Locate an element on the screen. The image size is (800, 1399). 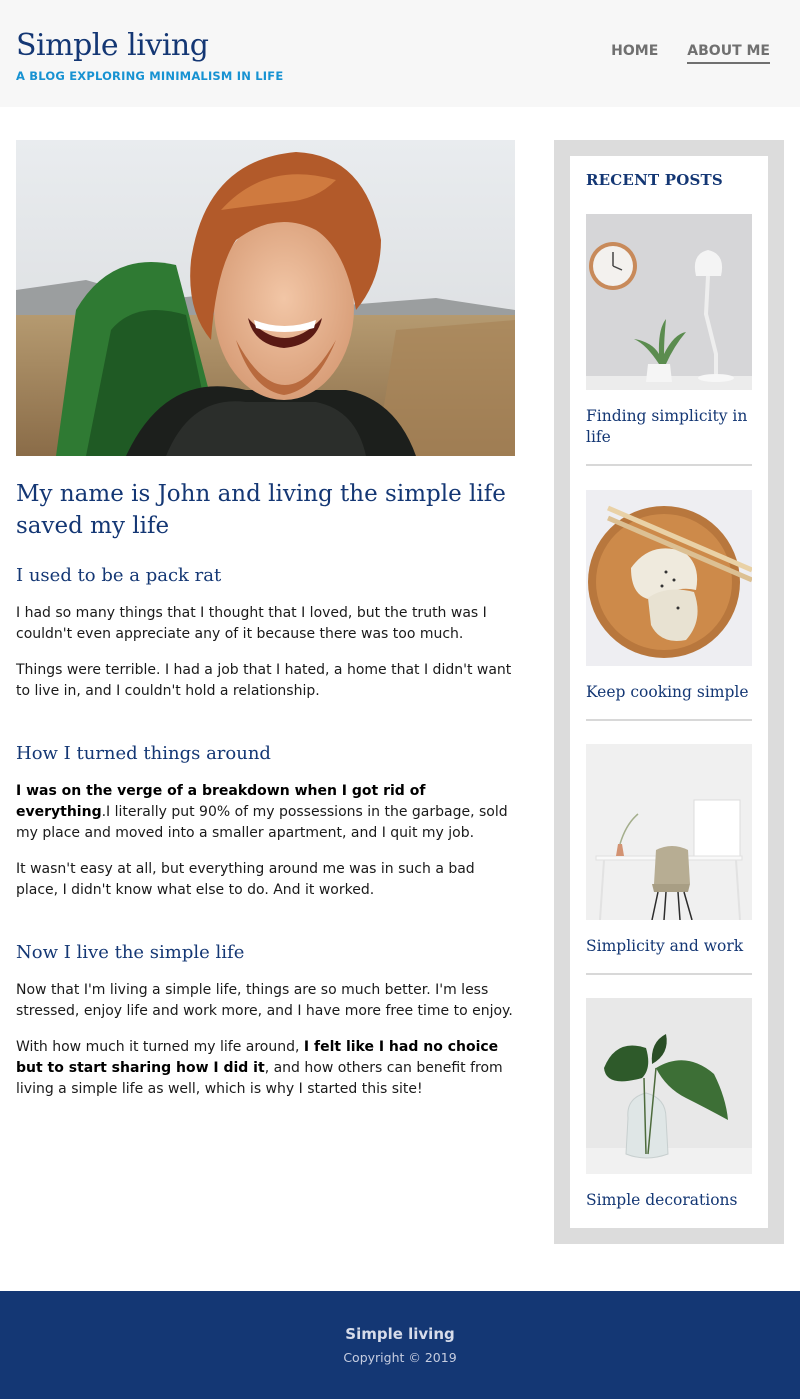
post-title-link: Finding simplicity in life is located at coordinates (669, 427).